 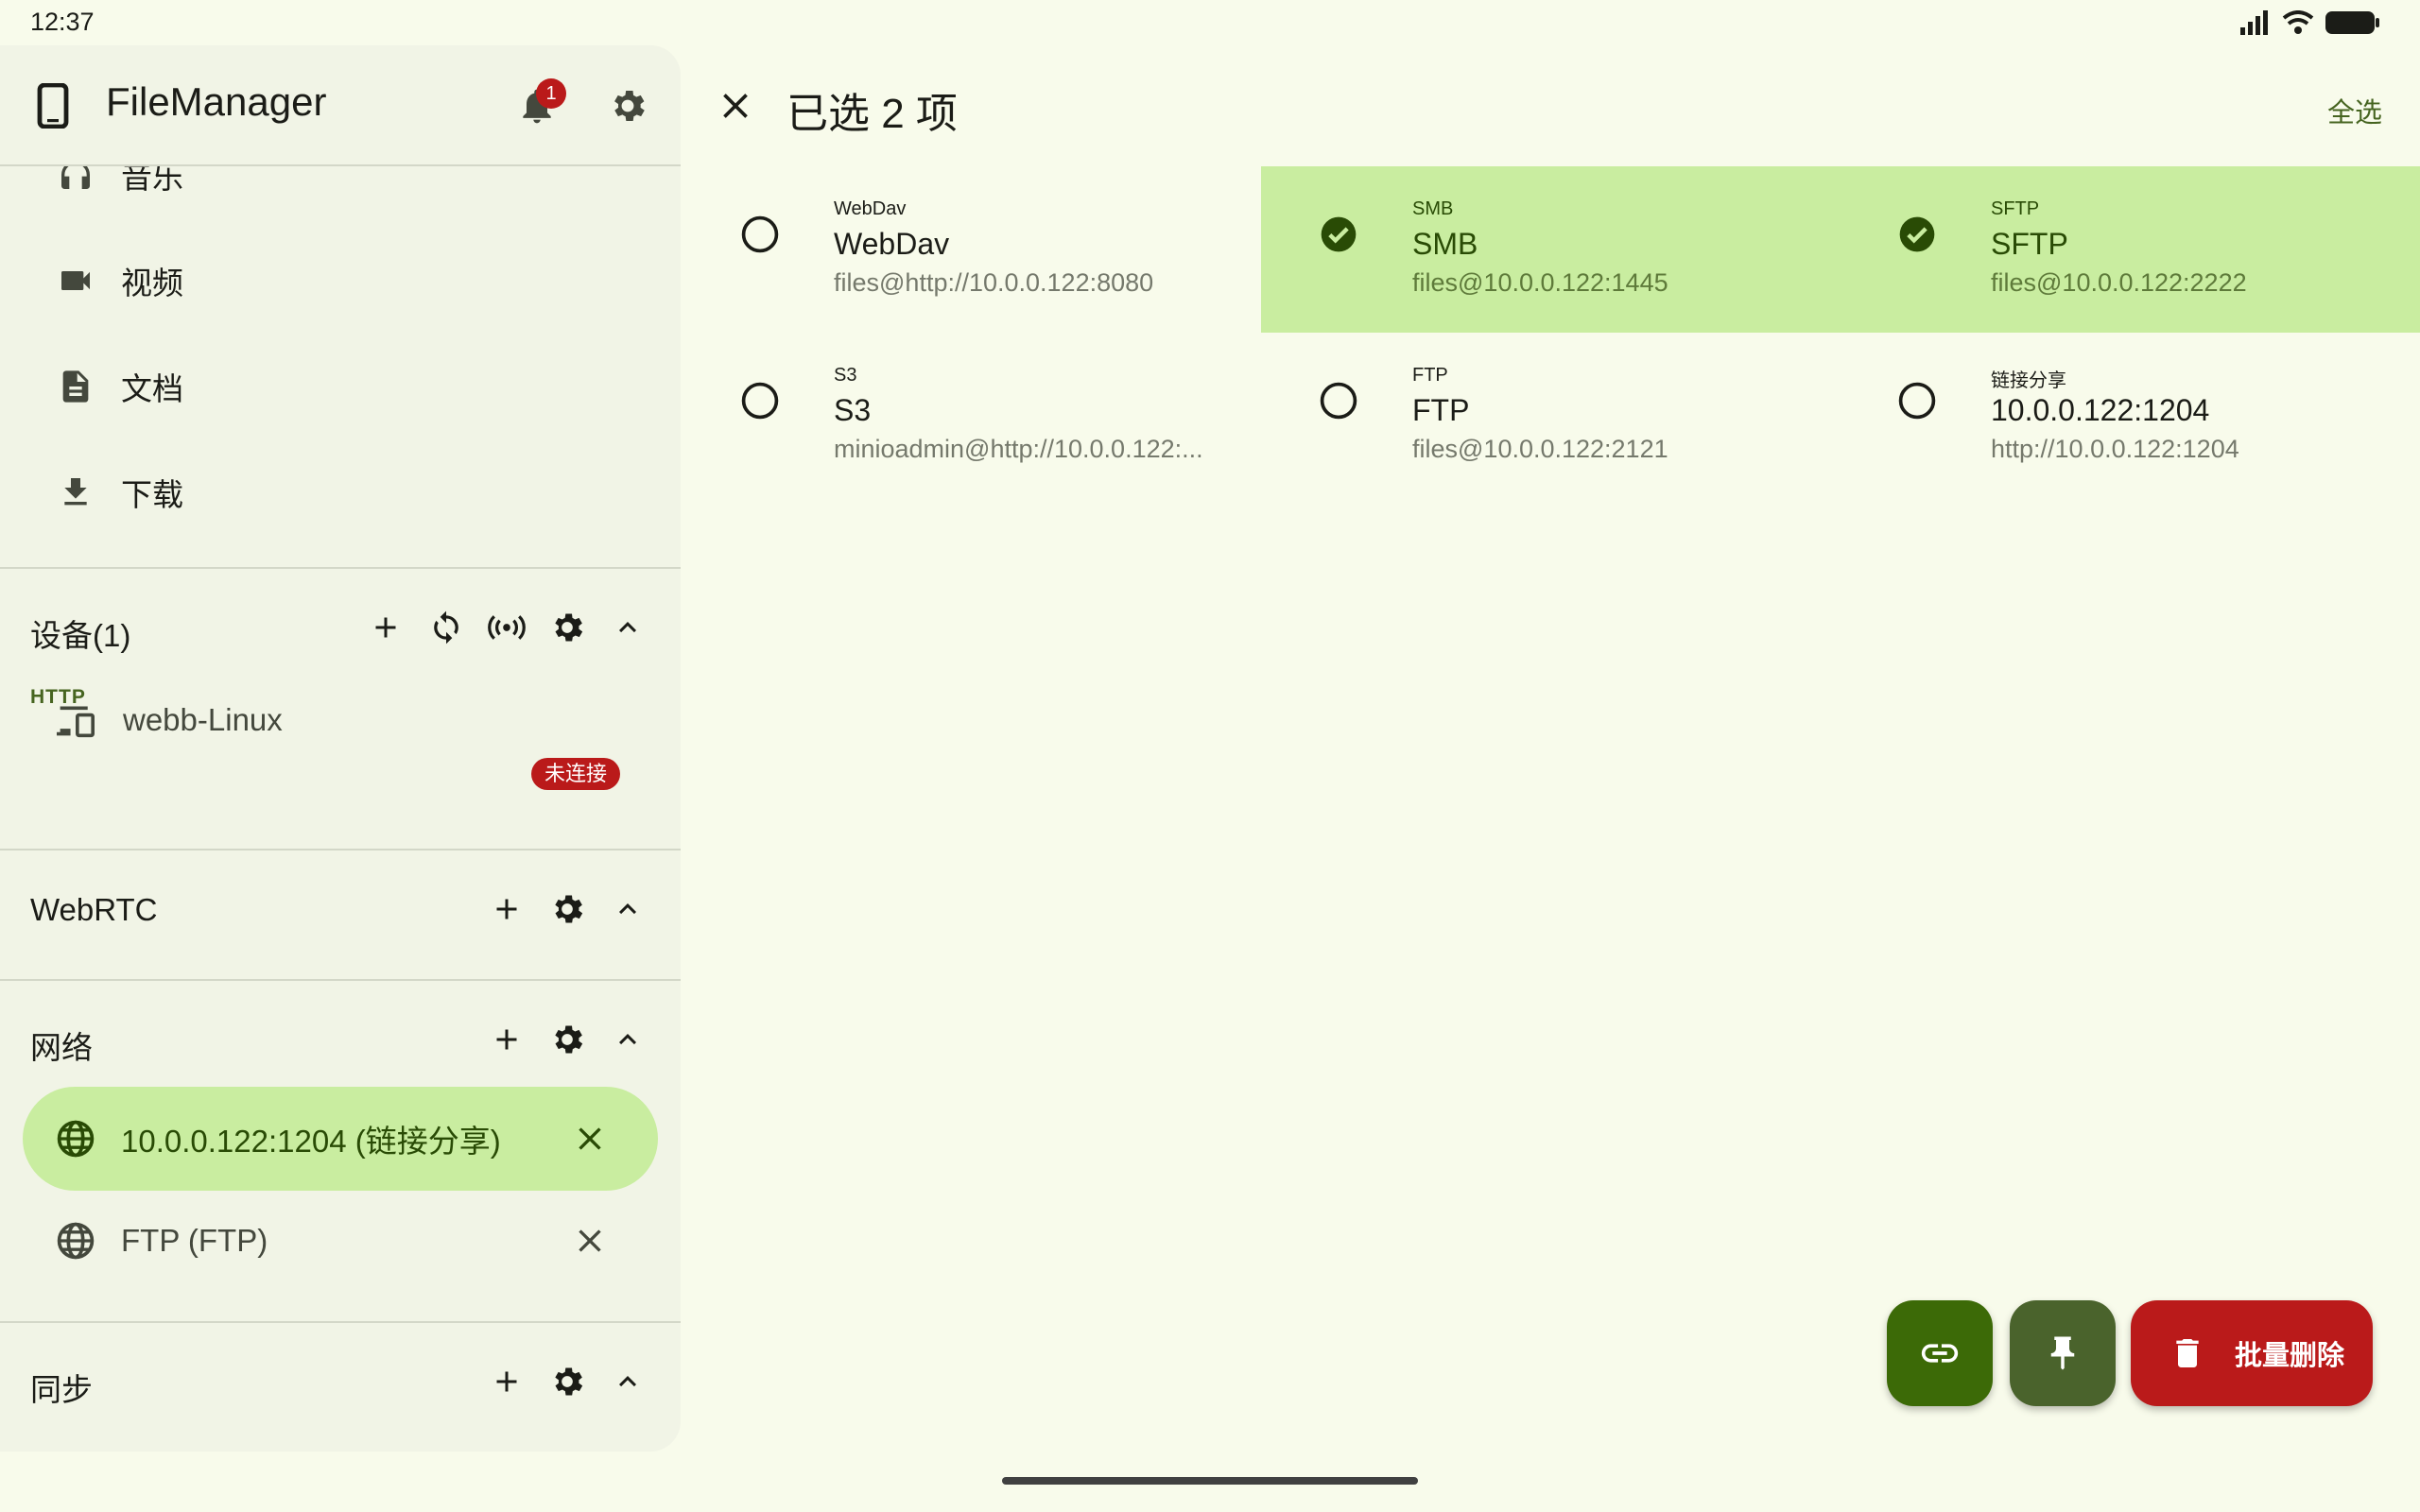 I want to click on pin-button, so click(x=2063, y=1353).